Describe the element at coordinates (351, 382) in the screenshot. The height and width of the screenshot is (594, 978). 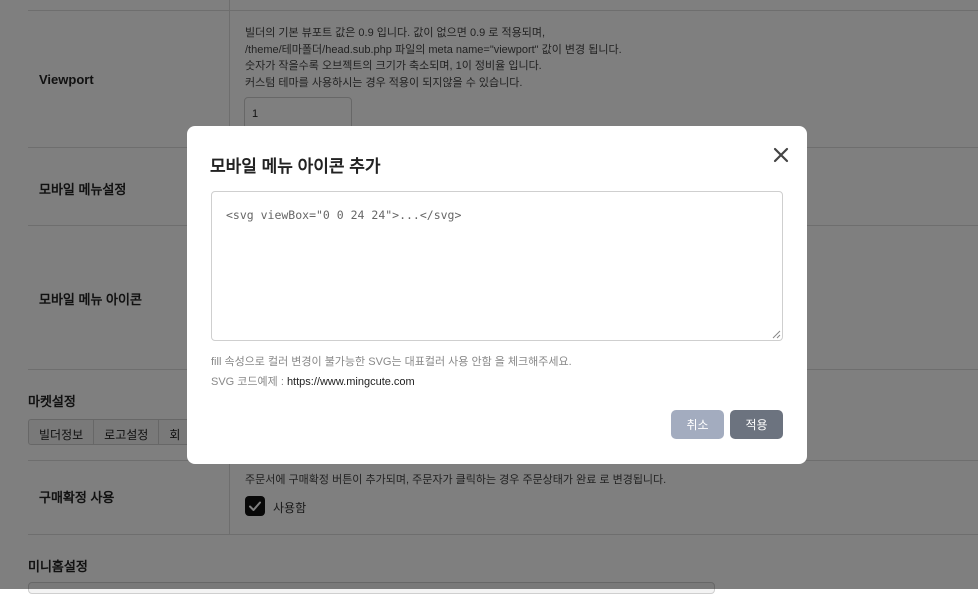
I see `mingcute-link: https://www.mingcute.com` at that location.